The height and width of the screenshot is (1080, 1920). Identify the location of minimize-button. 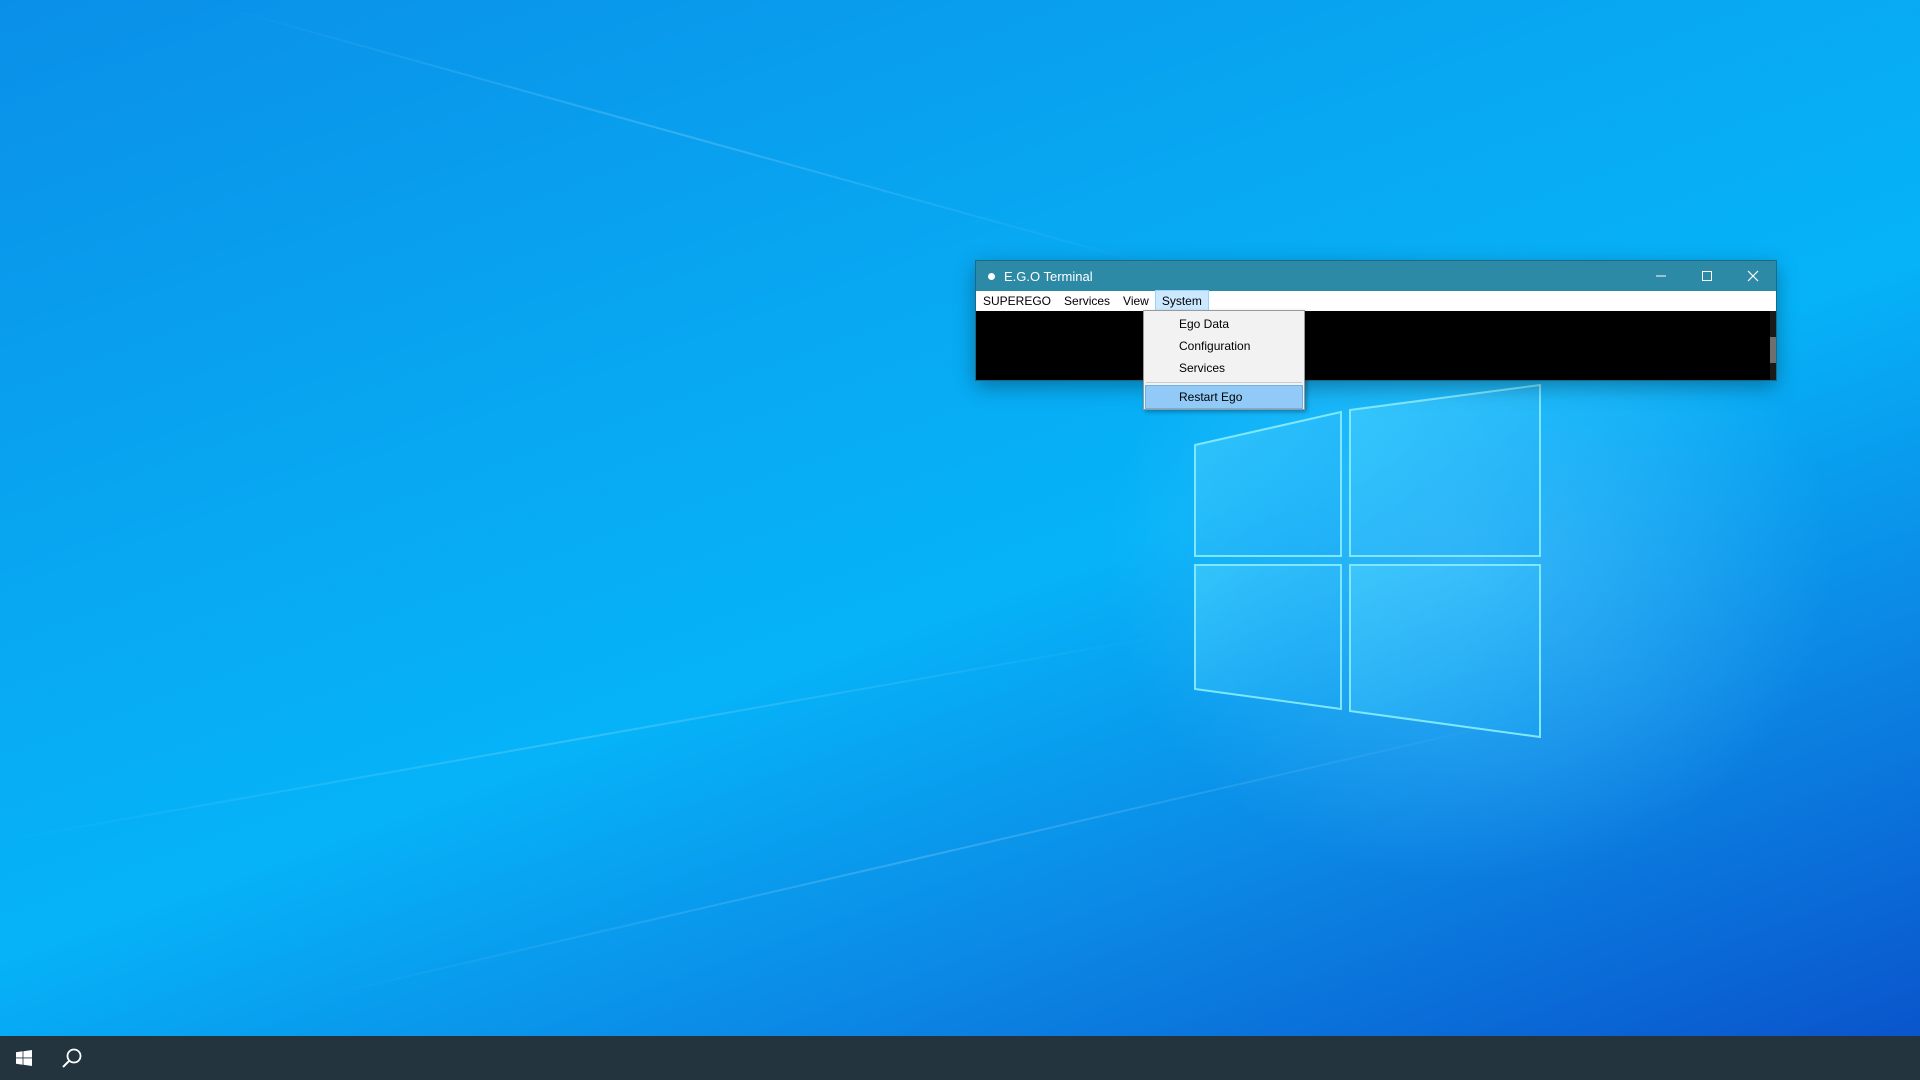
(1661, 276).